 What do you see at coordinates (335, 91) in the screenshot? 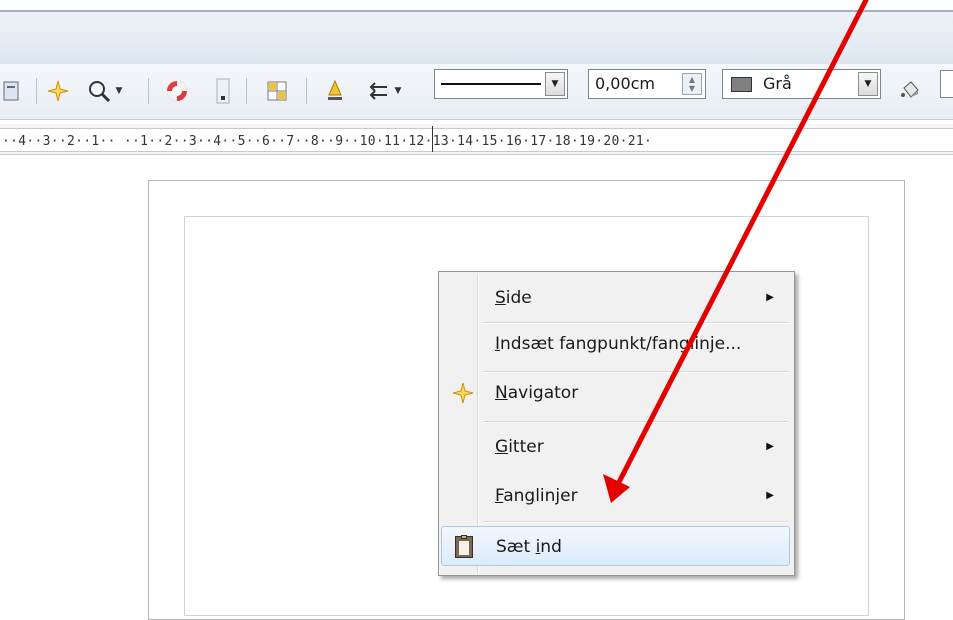
I see `glue-point-icon` at bounding box center [335, 91].